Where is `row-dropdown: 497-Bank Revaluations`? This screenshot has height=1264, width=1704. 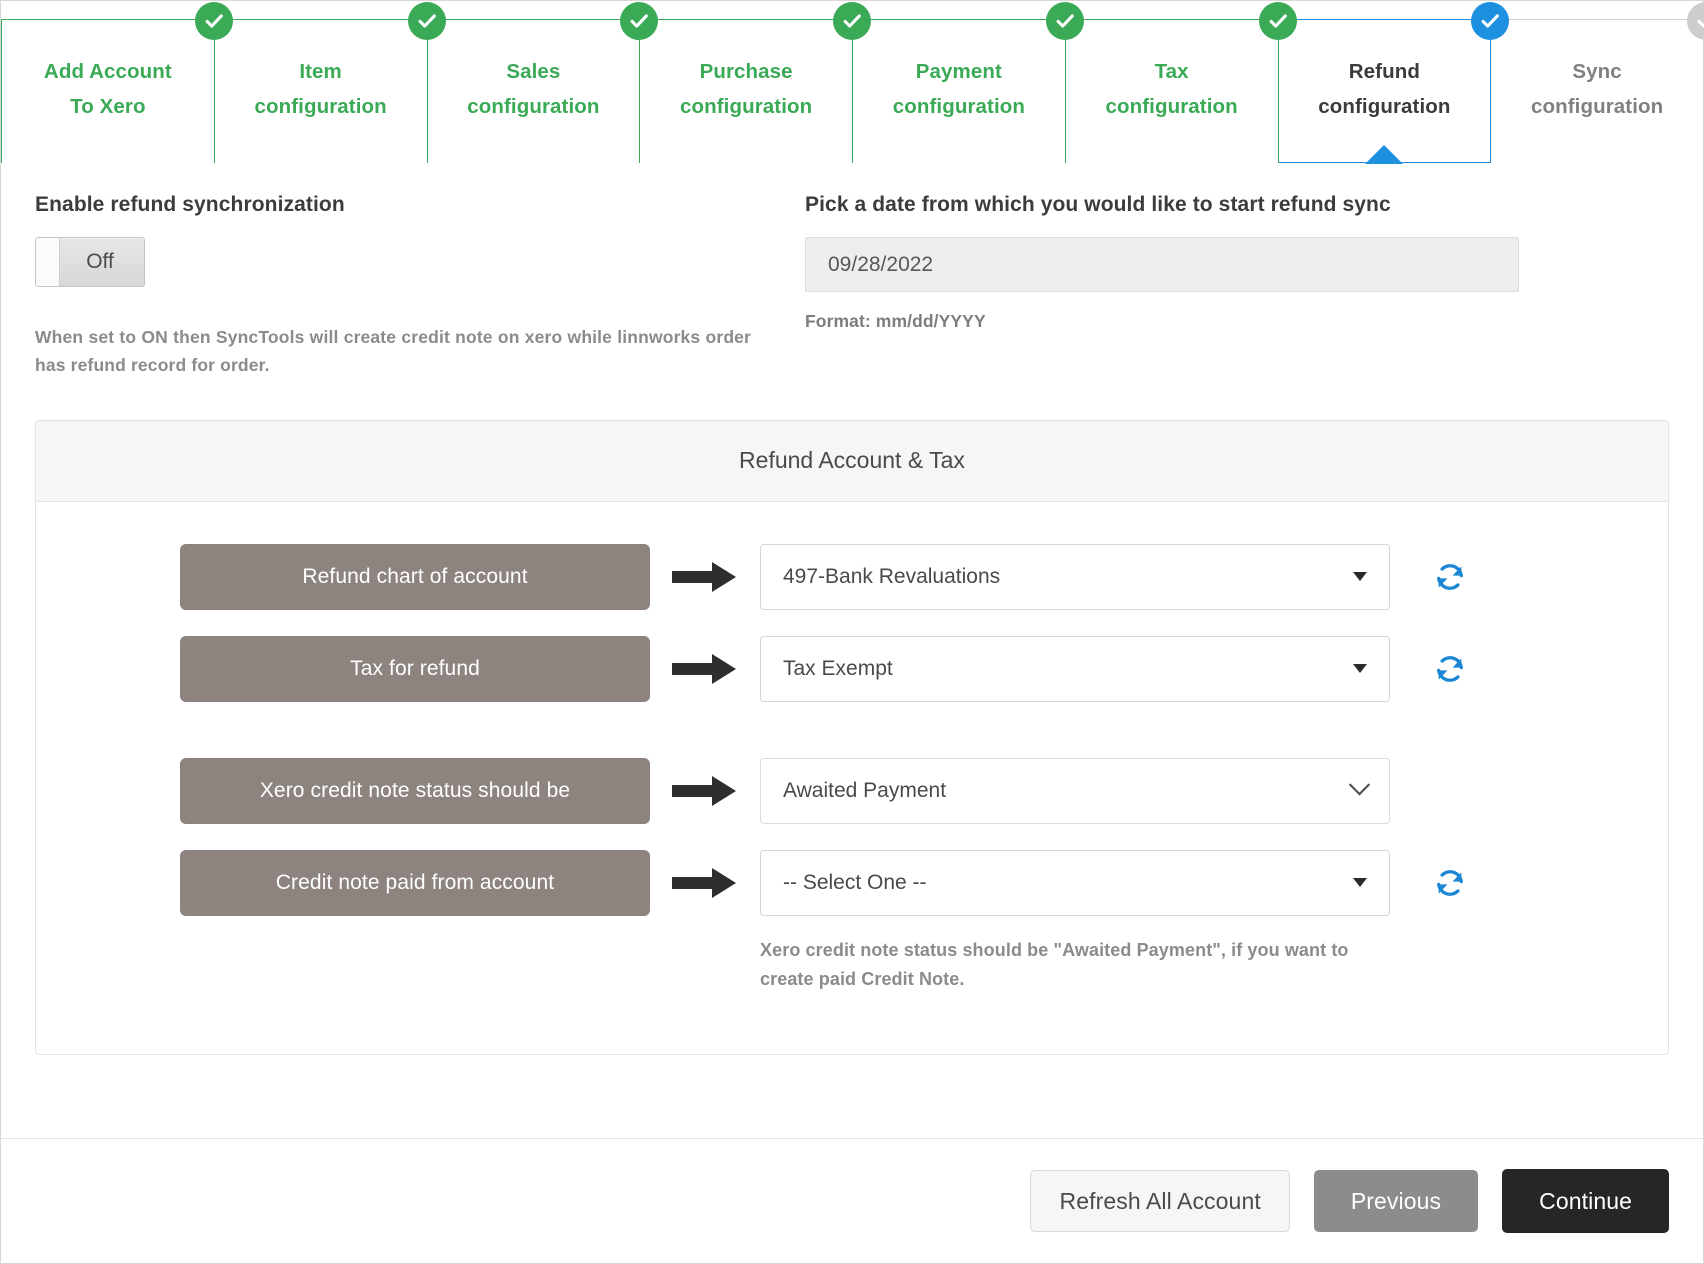
row-dropdown: 497-Bank Revaluations is located at coordinates (1075, 576).